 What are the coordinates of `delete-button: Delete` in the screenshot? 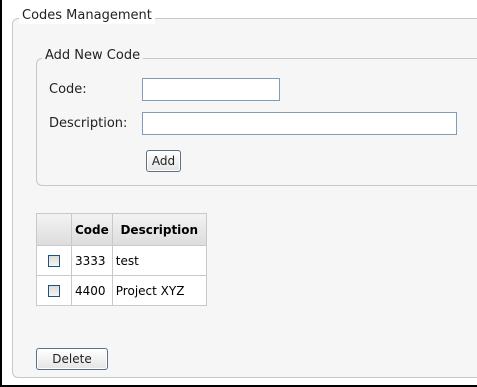 It's located at (72, 359).